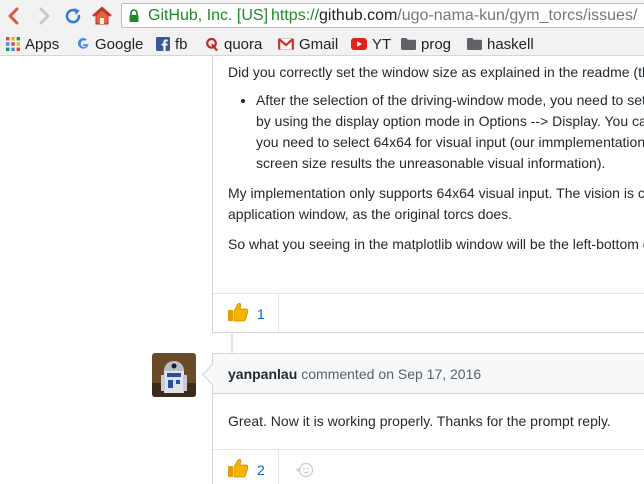 This screenshot has height=484, width=644. Describe the element at coordinates (13, 44) in the screenshot. I see `apps-grid-icon` at that location.